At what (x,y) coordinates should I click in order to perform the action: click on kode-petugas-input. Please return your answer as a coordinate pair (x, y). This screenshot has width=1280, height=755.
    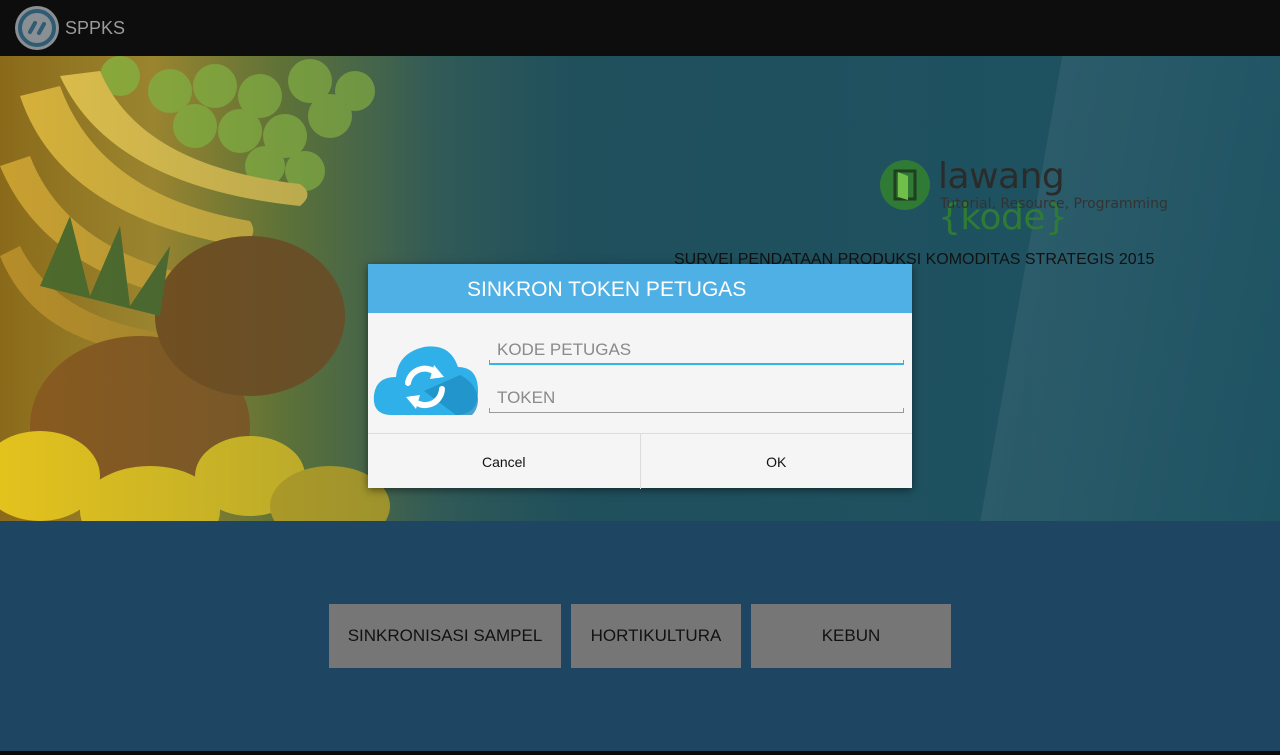
    Looking at the image, I should click on (696, 350).